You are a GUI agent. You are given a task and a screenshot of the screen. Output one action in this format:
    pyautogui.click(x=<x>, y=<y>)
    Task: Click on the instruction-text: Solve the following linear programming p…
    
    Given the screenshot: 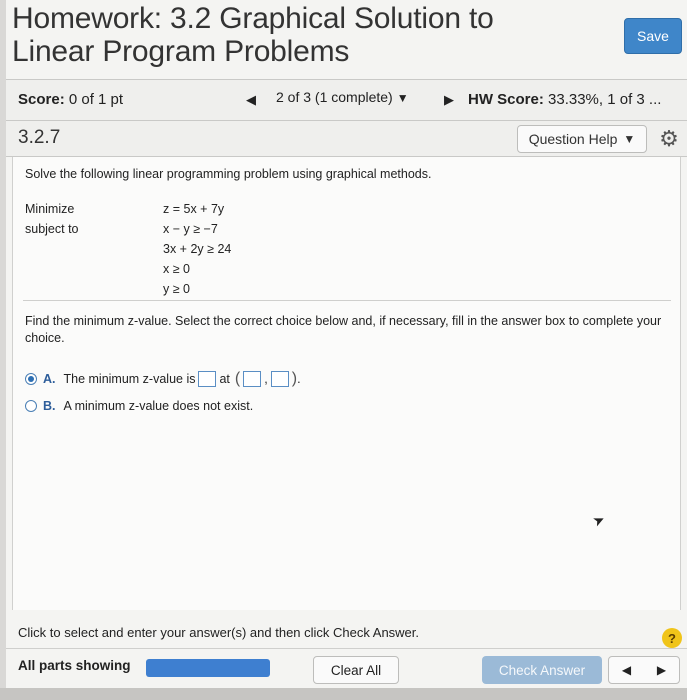 What is the action you would take?
    pyautogui.click(x=228, y=174)
    